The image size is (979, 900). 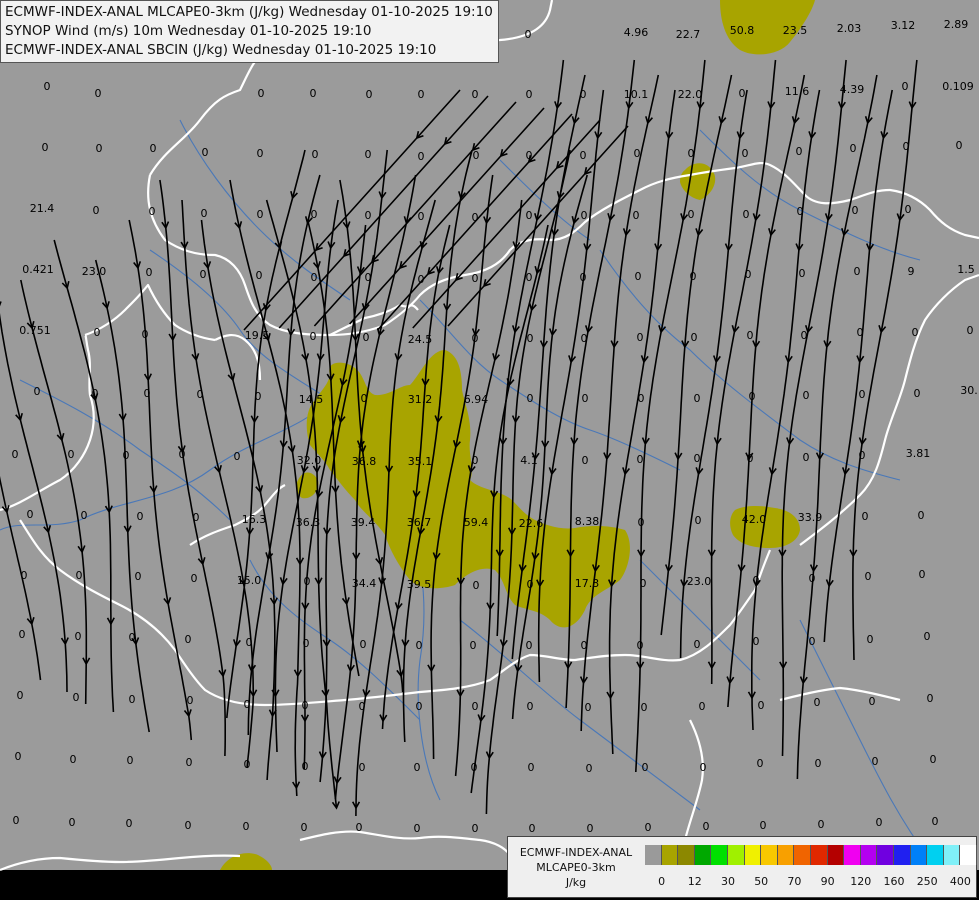 I want to click on sbcin-value-label: 2.03, so click(x=849, y=28).